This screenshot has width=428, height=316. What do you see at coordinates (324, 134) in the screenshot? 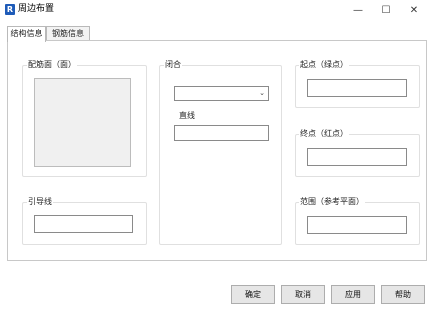
I see `end-point-label: 终点（红点）` at bounding box center [324, 134].